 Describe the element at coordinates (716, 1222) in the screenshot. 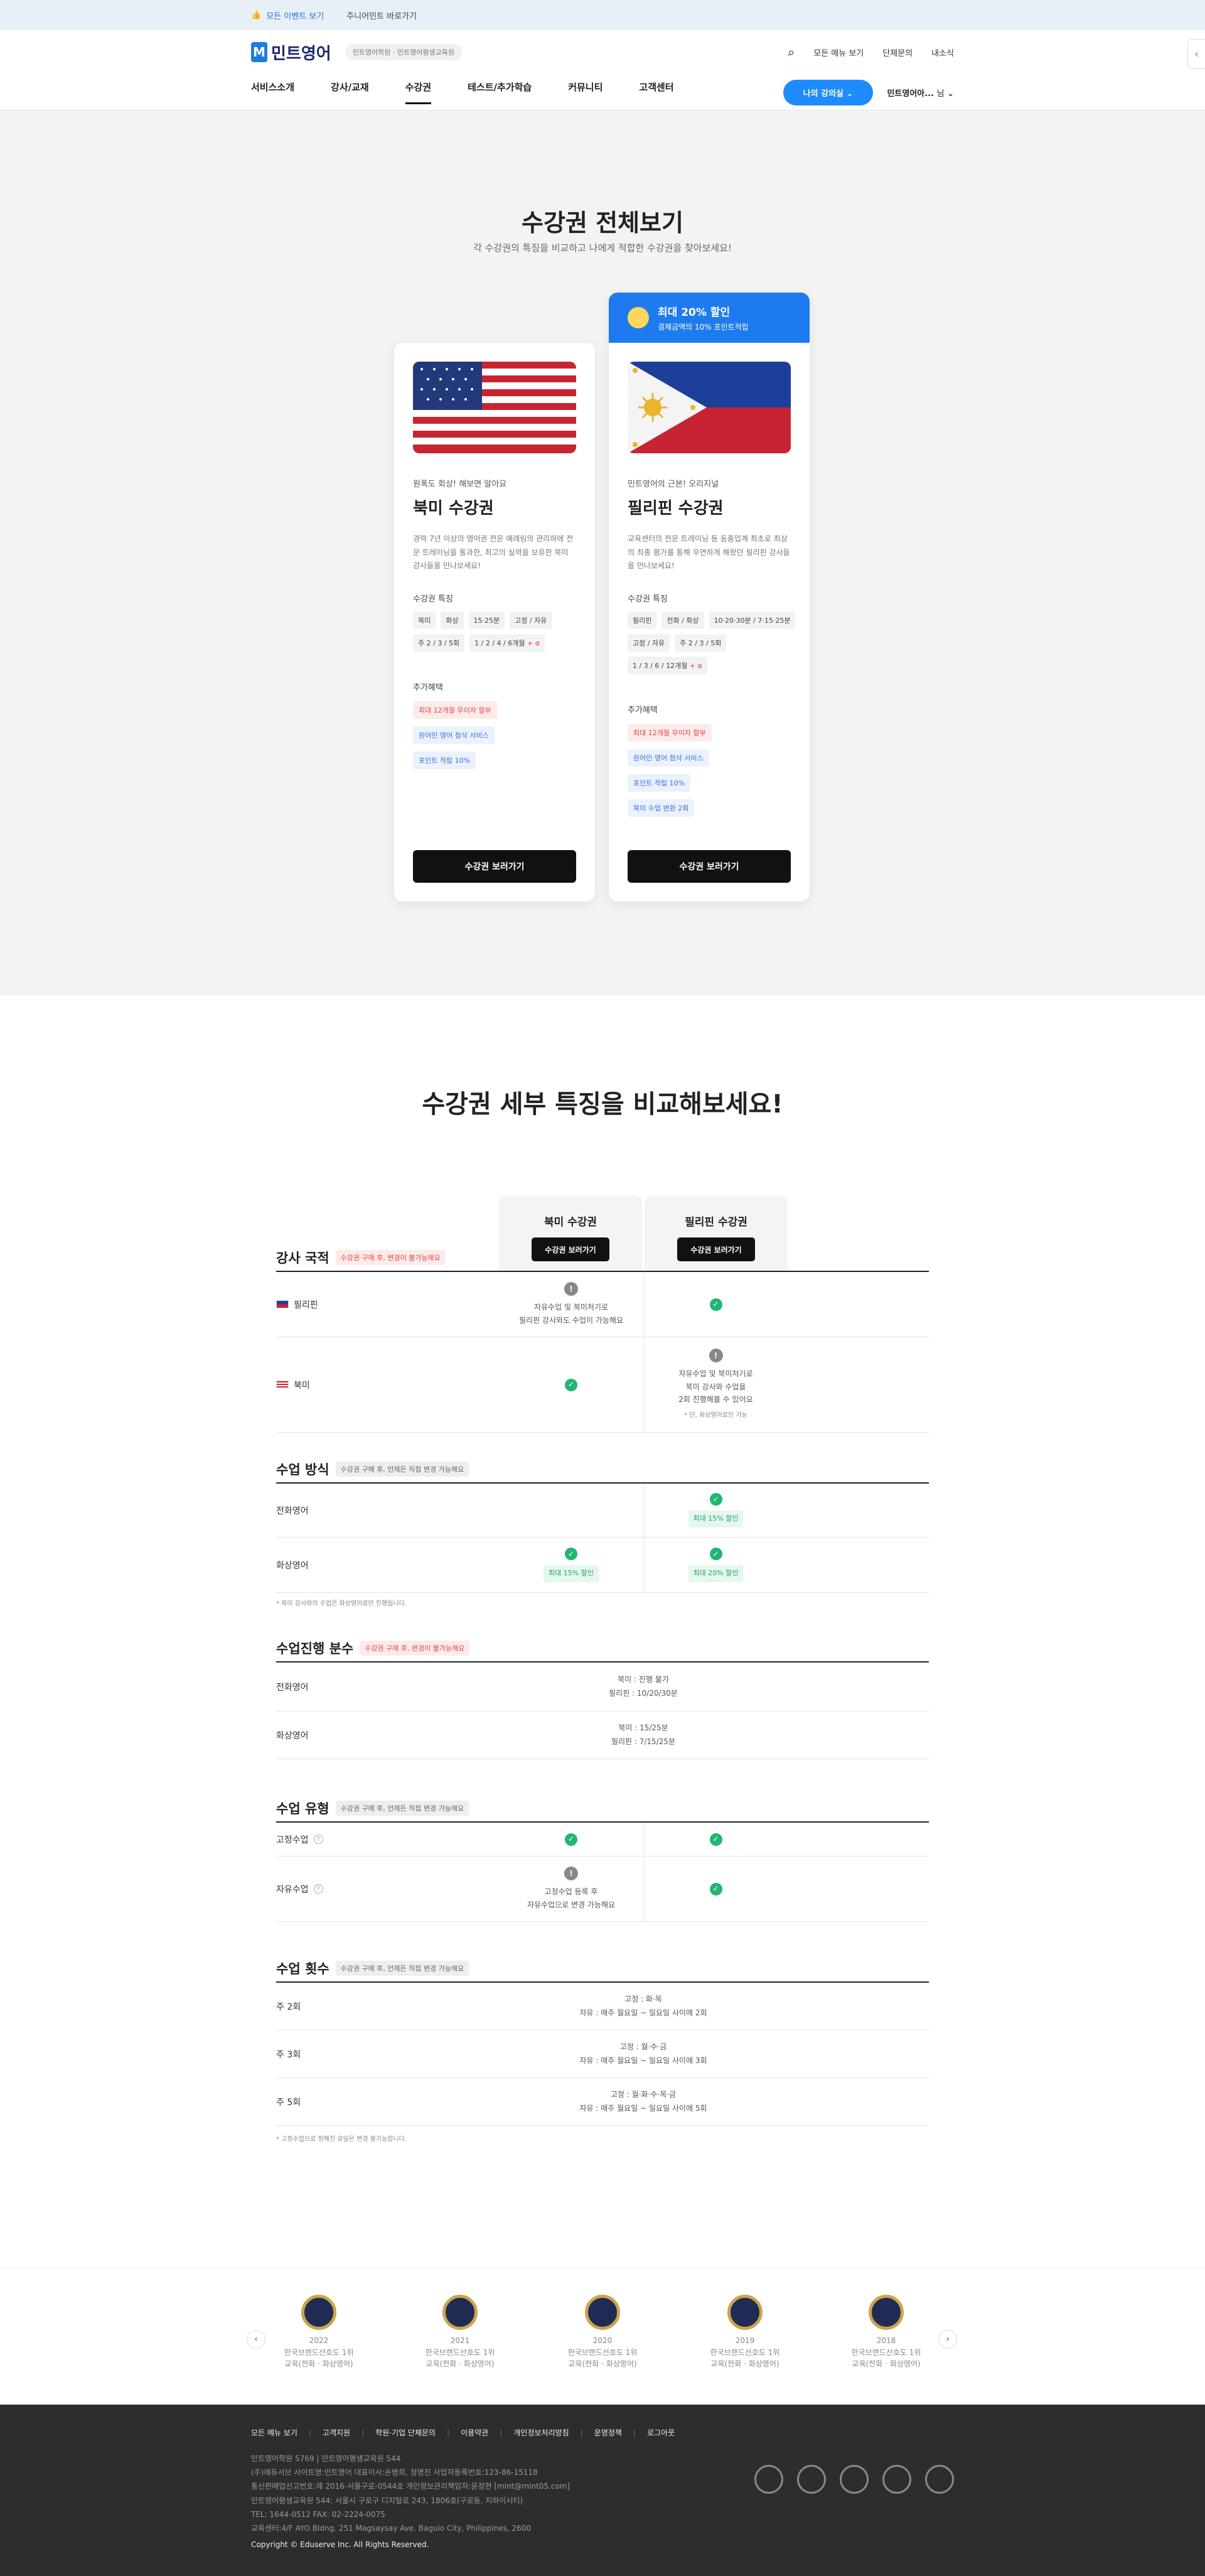

I see `col-head-title: 필리핀 수강권` at that location.